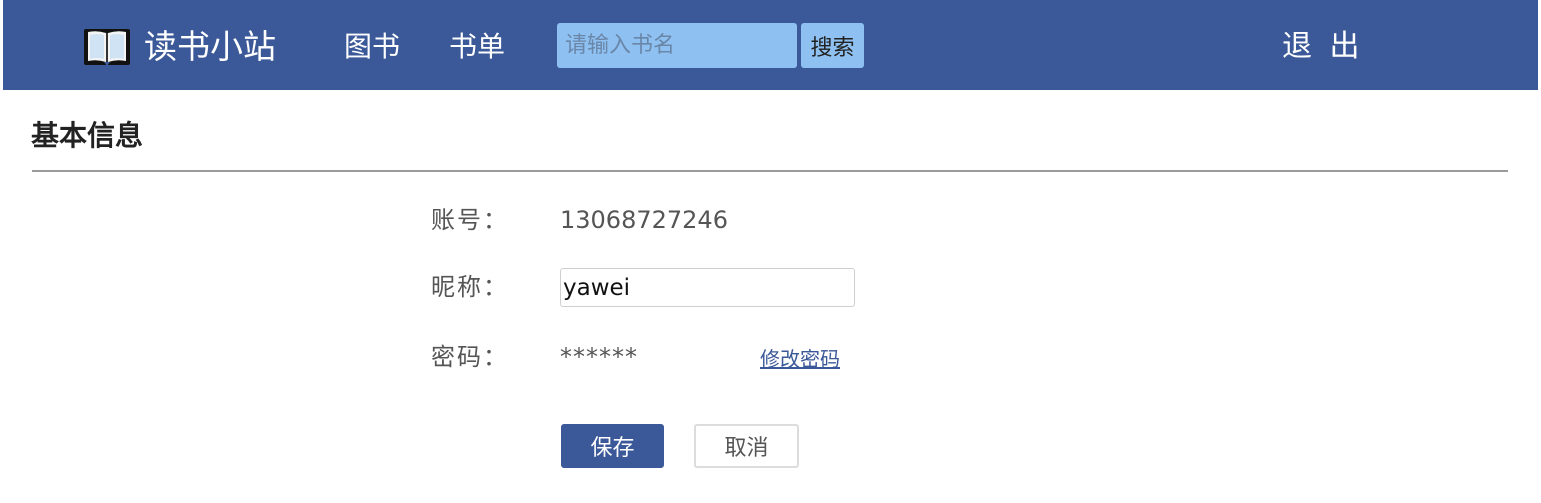 This screenshot has height=503, width=1541. What do you see at coordinates (707, 287) in the screenshot?
I see `nickname-input` at bounding box center [707, 287].